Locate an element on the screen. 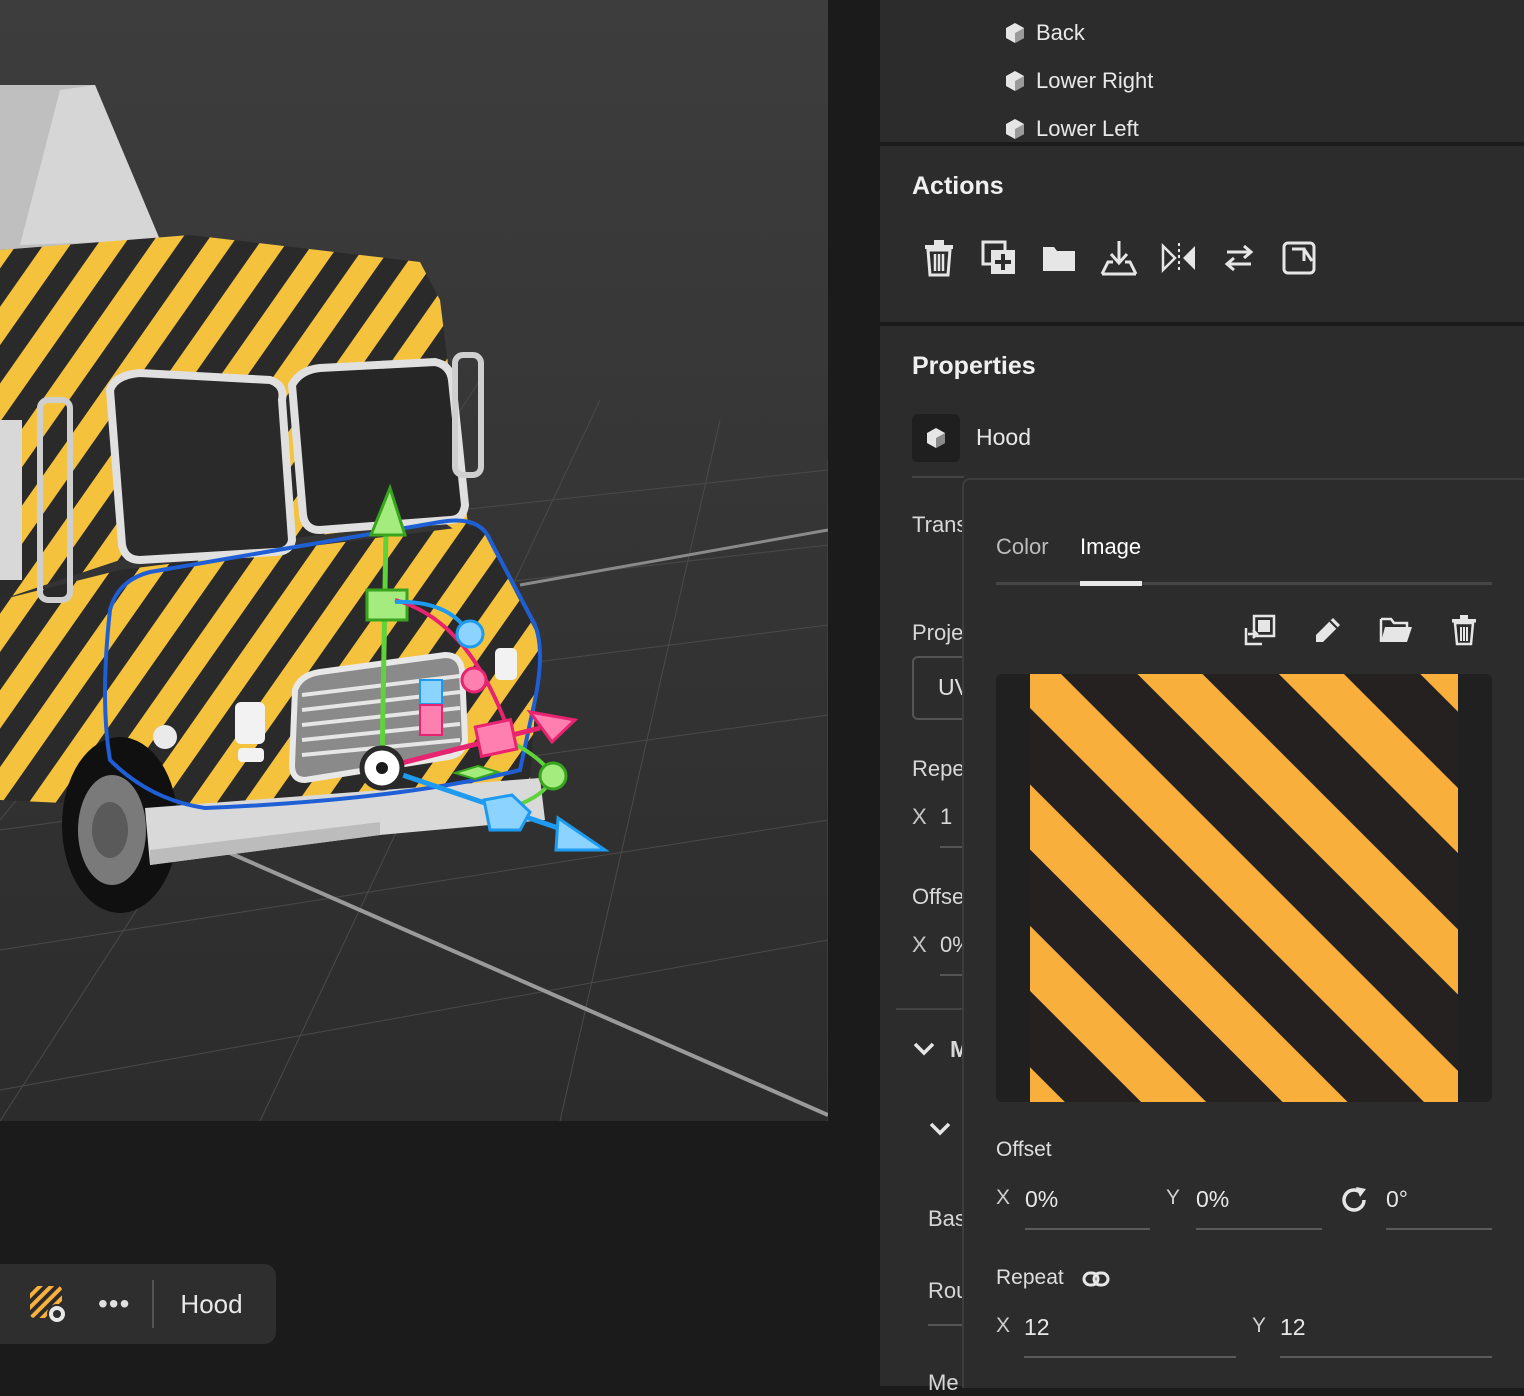 This screenshot has height=1396, width=1524. tab-image: Image is located at coordinates (1110, 547).